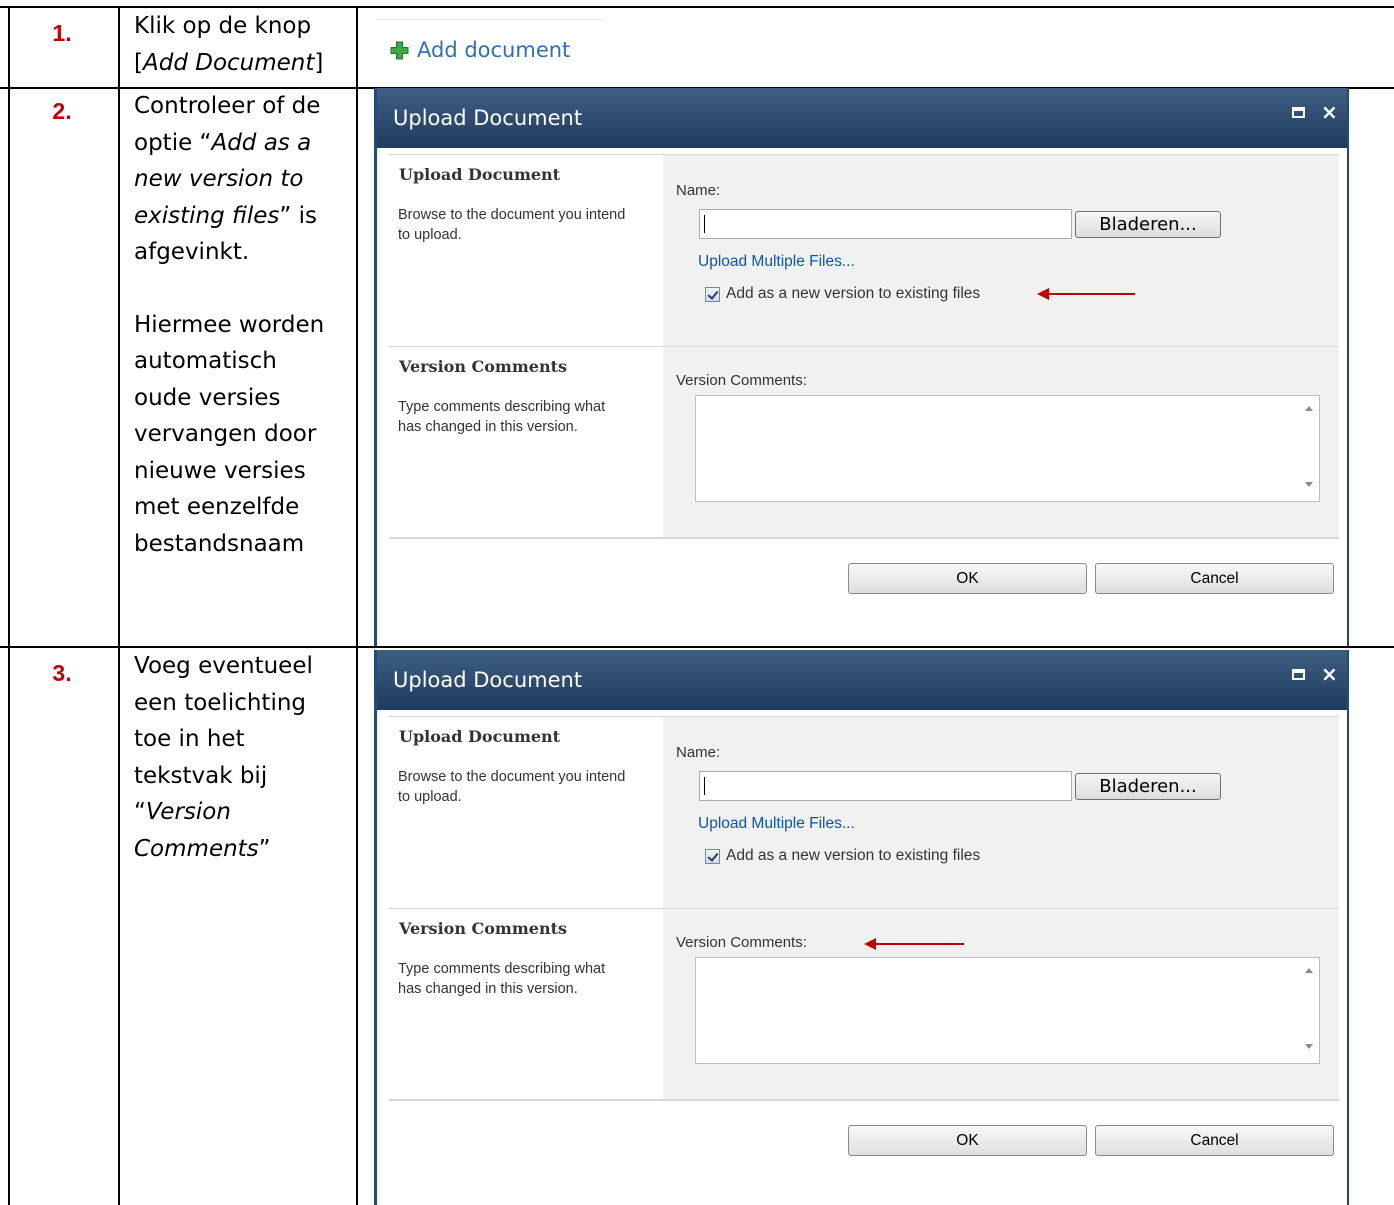  Describe the element at coordinates (239, 812) in the screenshot. I see `step-3-line-5: “Version` at that location.